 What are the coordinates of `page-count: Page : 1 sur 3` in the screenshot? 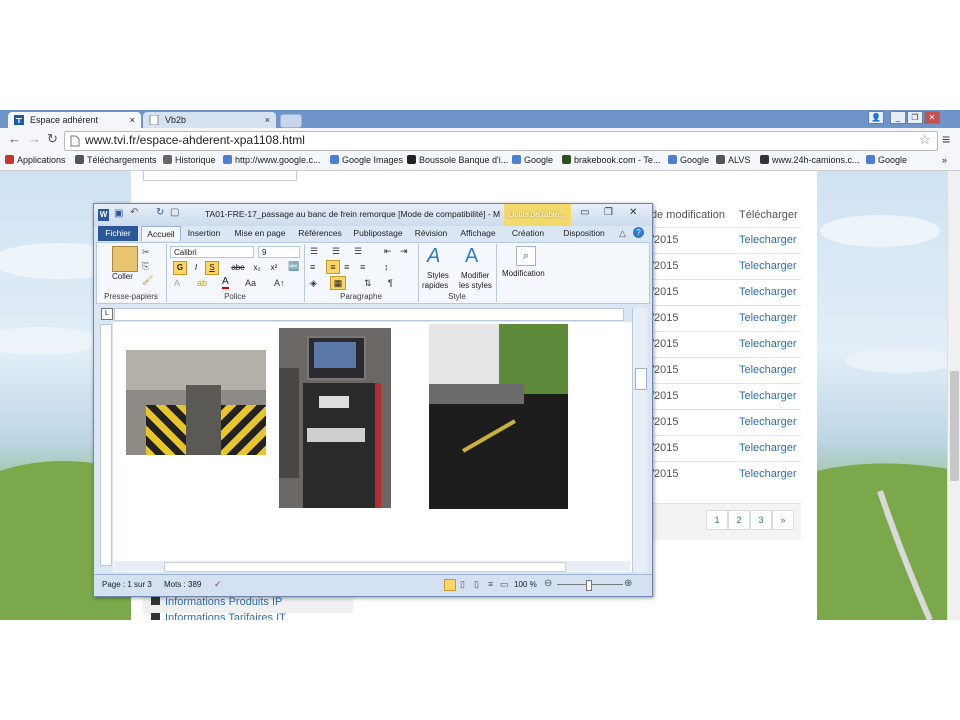 It's located at (127, 584).